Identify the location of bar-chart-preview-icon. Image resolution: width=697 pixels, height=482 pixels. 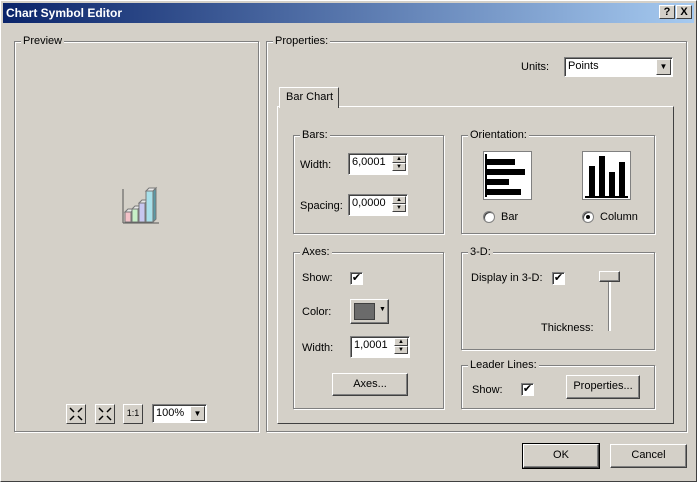
(140, 205).